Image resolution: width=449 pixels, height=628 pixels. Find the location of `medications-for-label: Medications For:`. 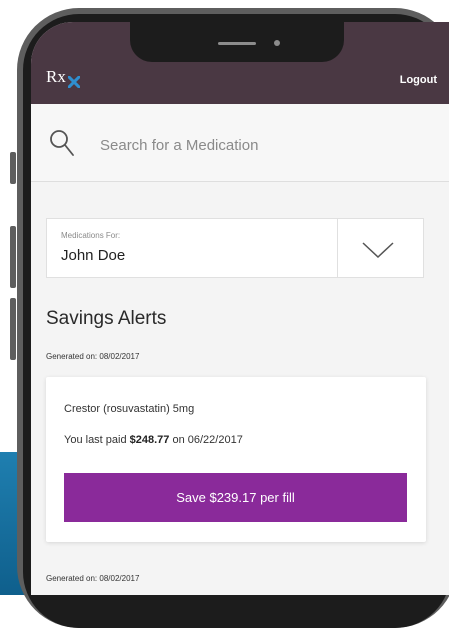

medications-for-label: Medications For: is located at coordinates (91, 235).